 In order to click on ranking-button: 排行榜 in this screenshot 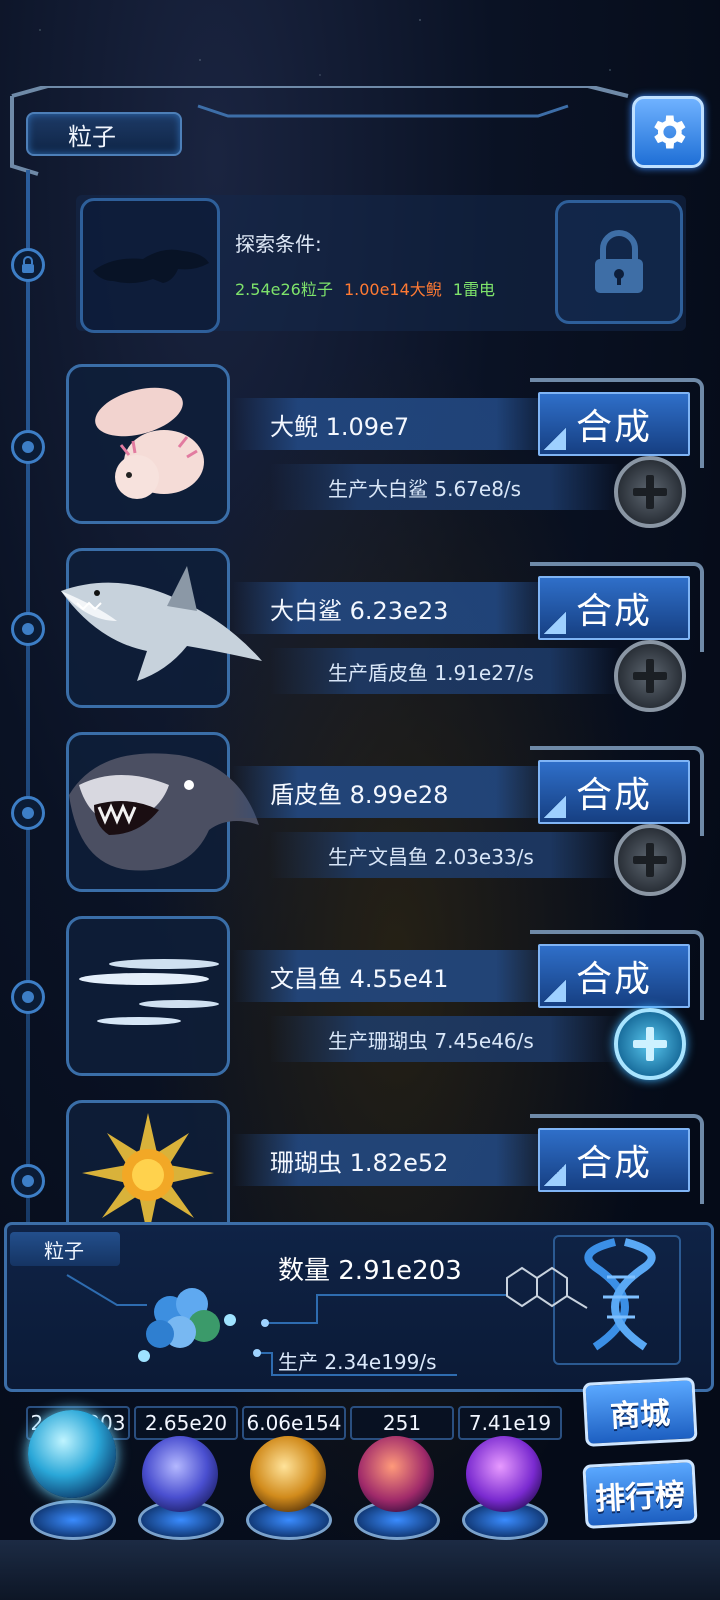, I will do `click(640, 1494)`.